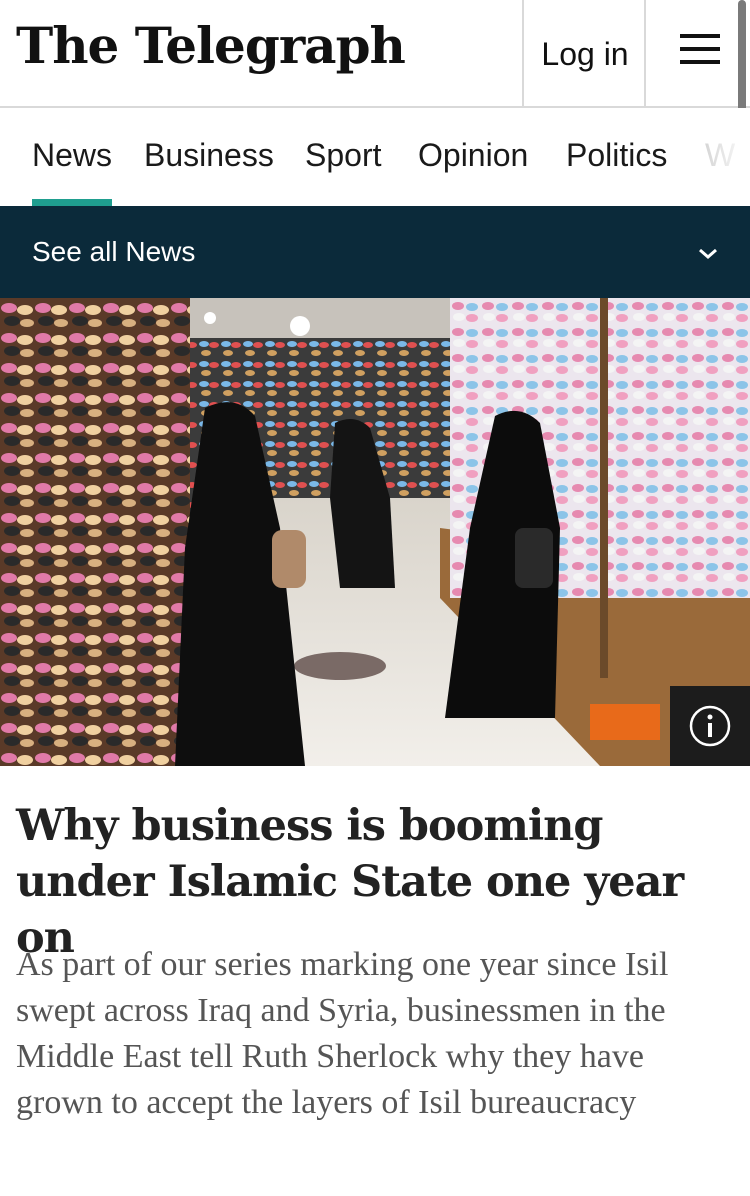 The height and width of the screenshot is (1196, 750). I want to click on nav-item-news: News, so click(72, 157).